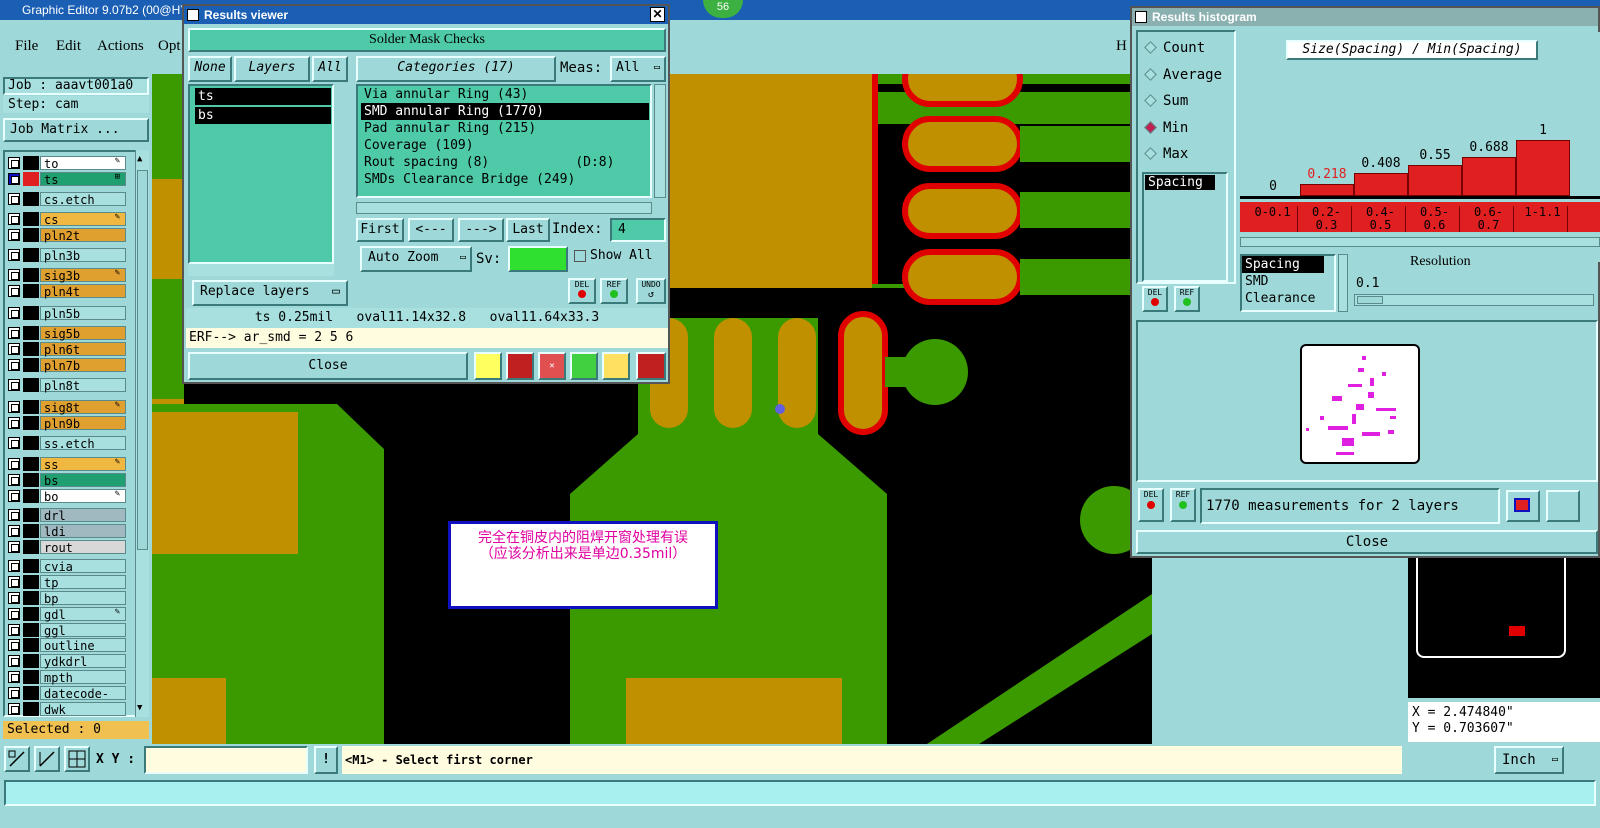 Image resolution: width=1600 pixels, height=828 pixels. What do you see at coordinates (66, 365) in the screenshot?
I see `layer-row-pln7b: pln7b` at bounding box center [66, 365].